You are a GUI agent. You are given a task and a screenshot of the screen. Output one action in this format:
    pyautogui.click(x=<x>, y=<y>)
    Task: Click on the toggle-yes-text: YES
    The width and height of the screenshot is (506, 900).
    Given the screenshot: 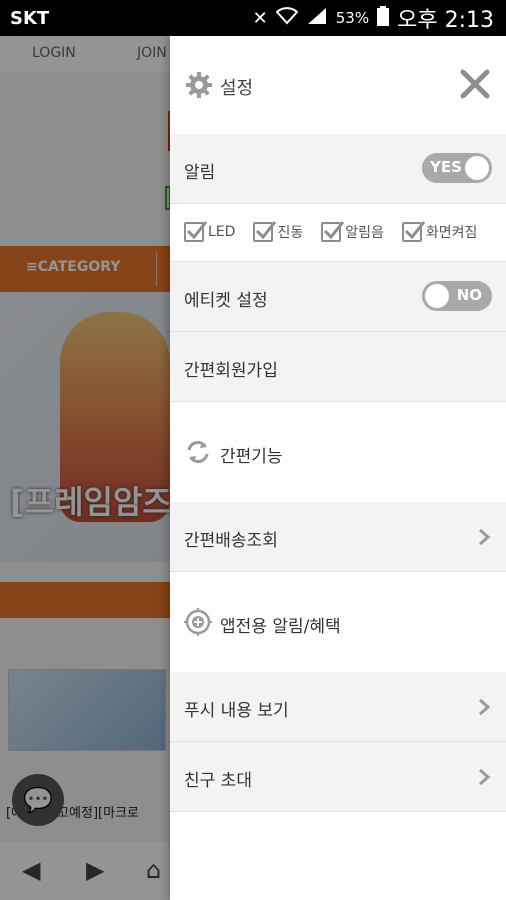 What is the action you would take?
    pyautogui.click(x=446, y=167)
    